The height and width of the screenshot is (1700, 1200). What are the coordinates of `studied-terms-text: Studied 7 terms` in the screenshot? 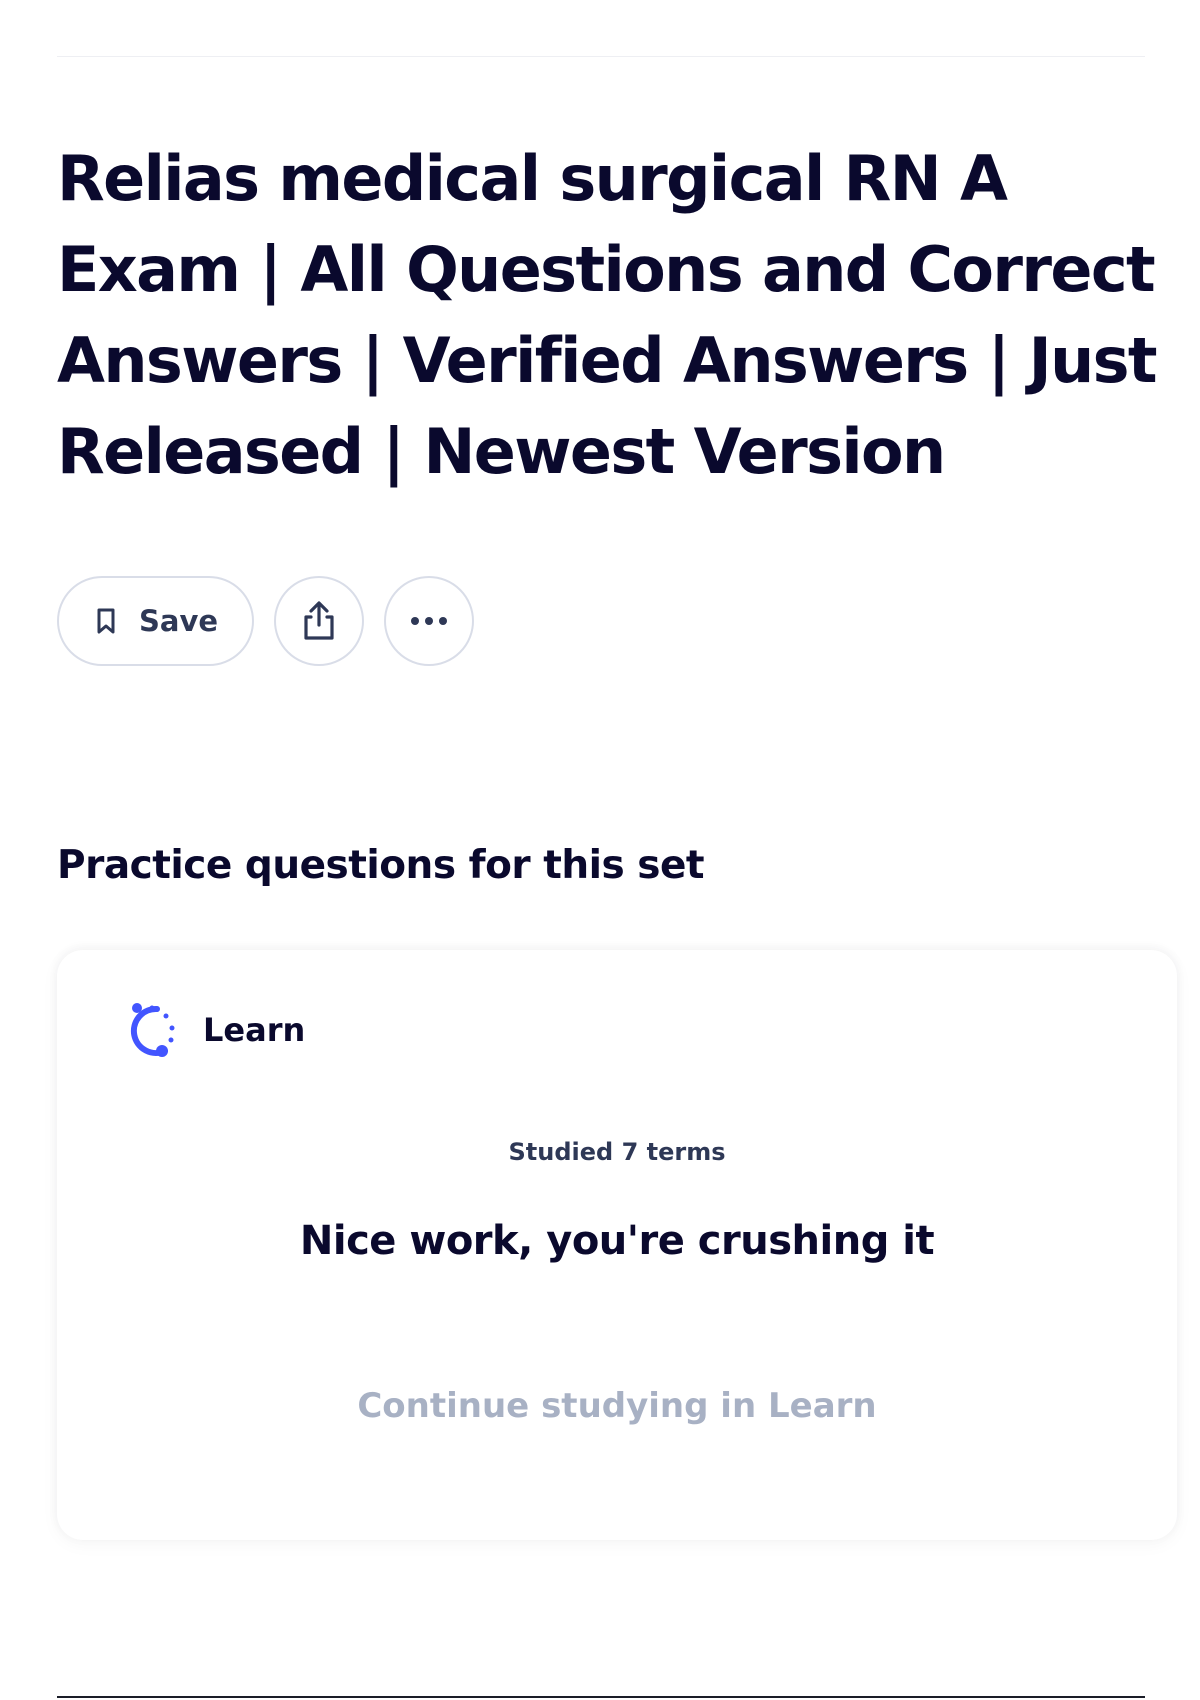 It's located at (617, 1152).